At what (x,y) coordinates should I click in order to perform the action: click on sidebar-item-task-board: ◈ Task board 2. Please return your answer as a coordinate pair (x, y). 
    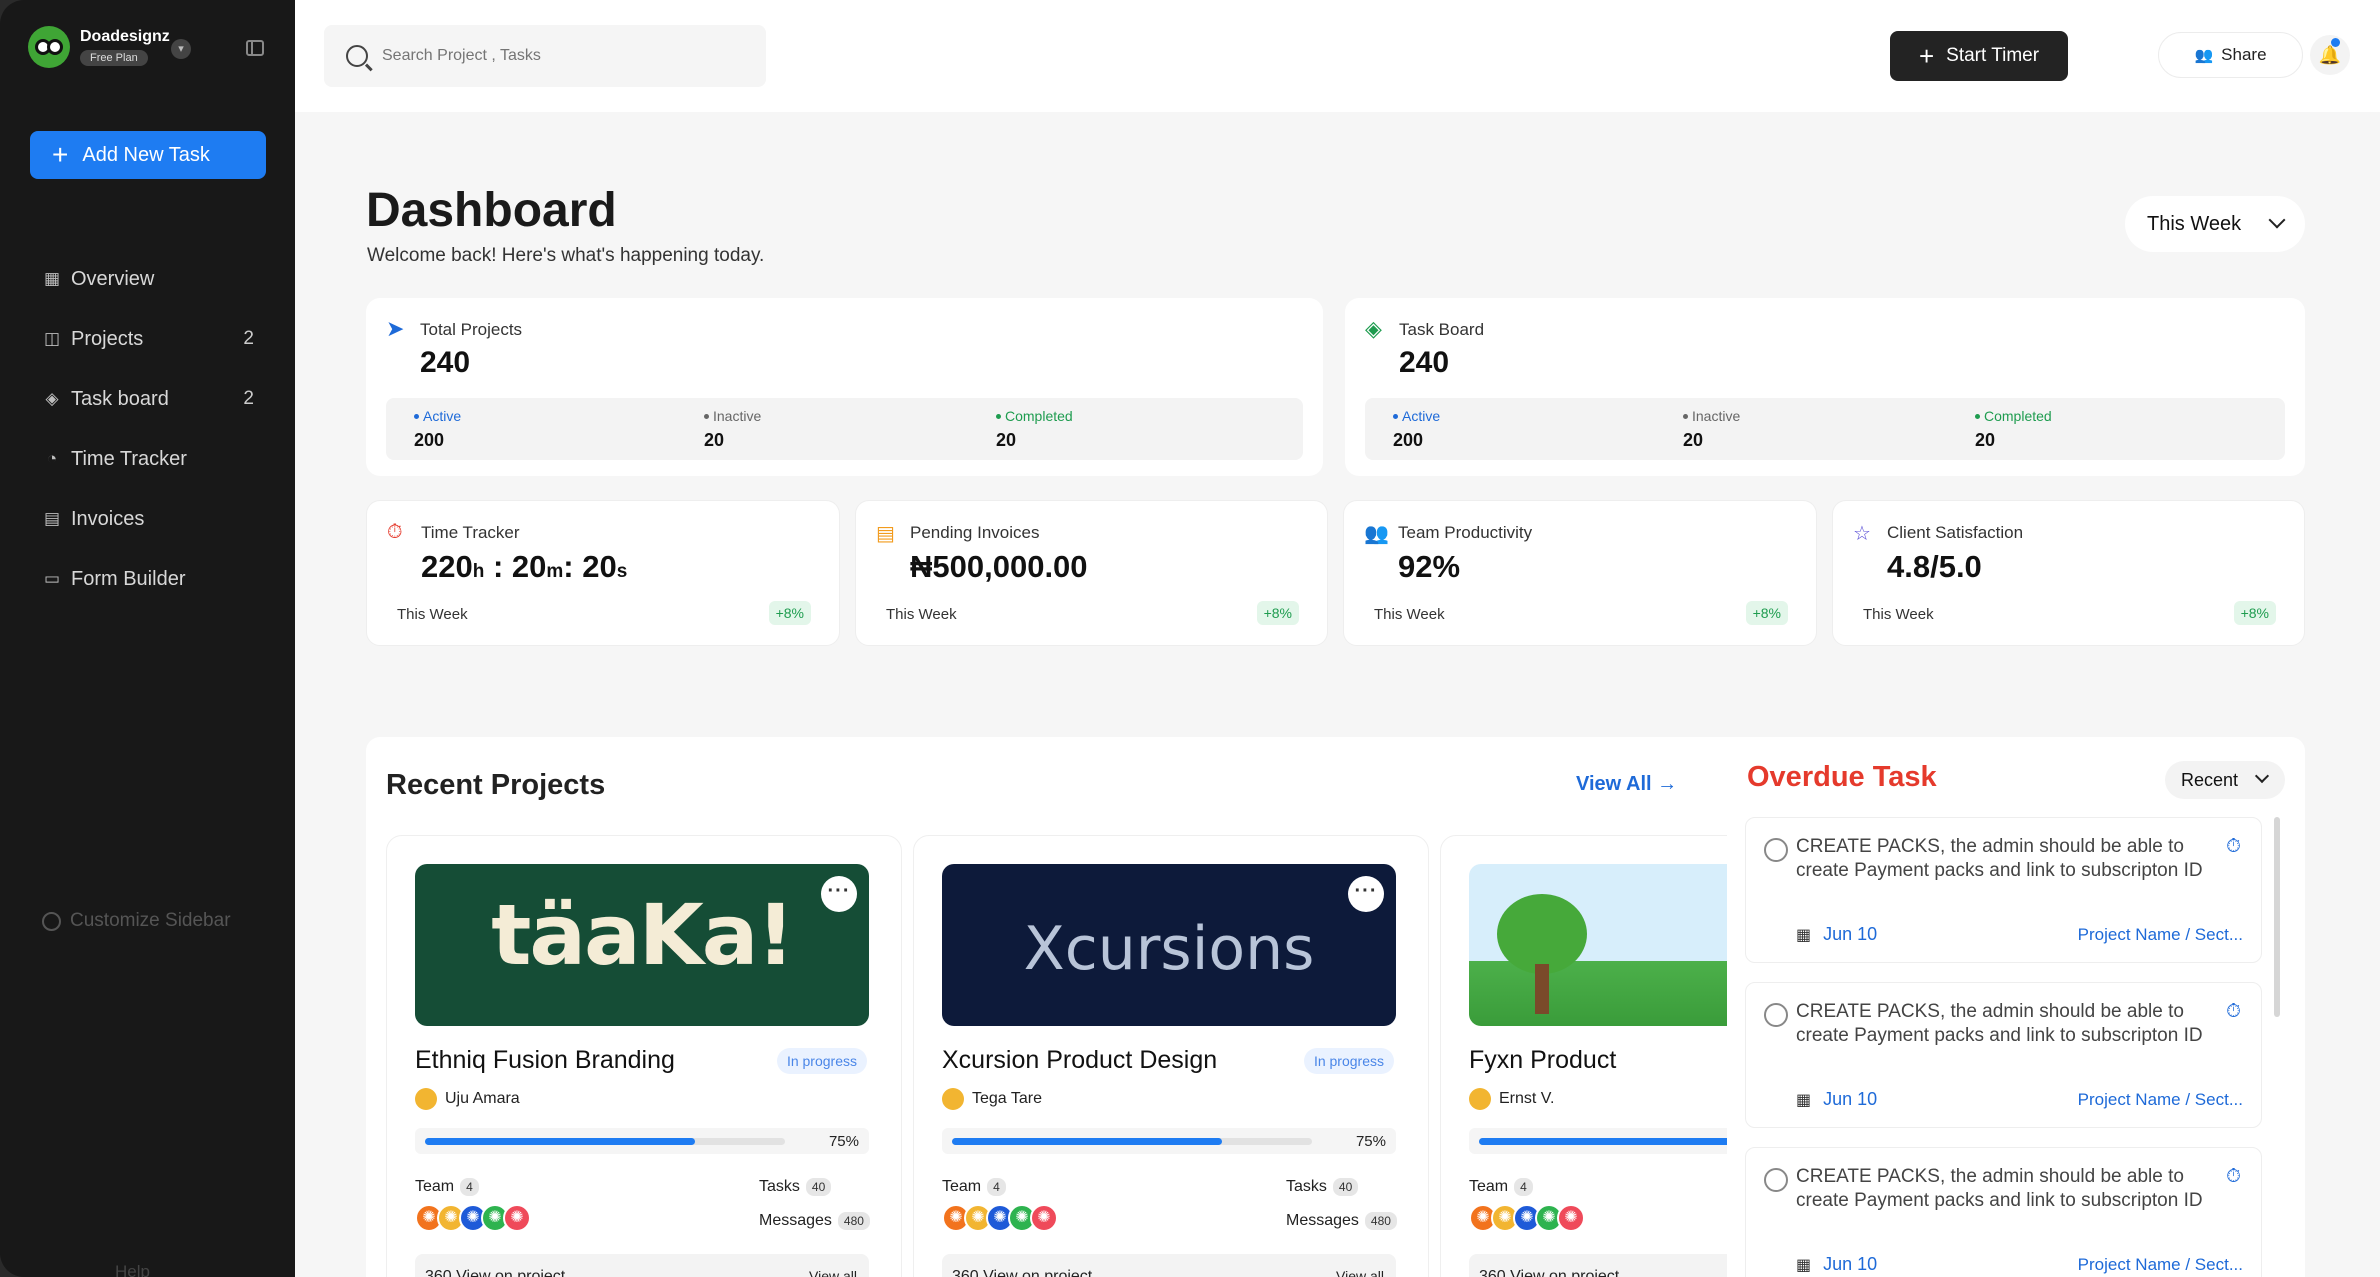
    Looking at the image, I should click on (148, 399).